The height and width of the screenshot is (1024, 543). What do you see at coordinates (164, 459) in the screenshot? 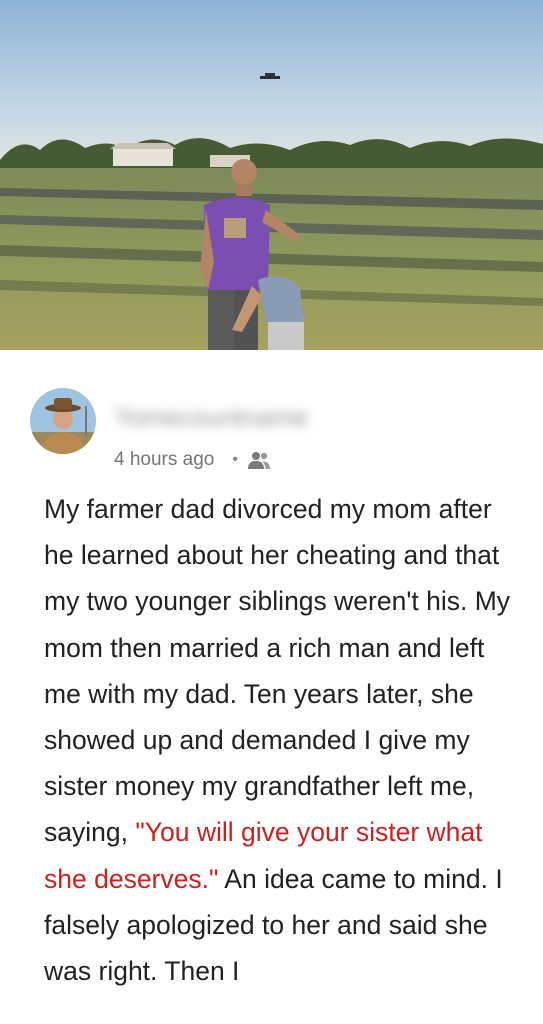
I see `timestamp: 4 hours ago` at bounding box center [164, 459].